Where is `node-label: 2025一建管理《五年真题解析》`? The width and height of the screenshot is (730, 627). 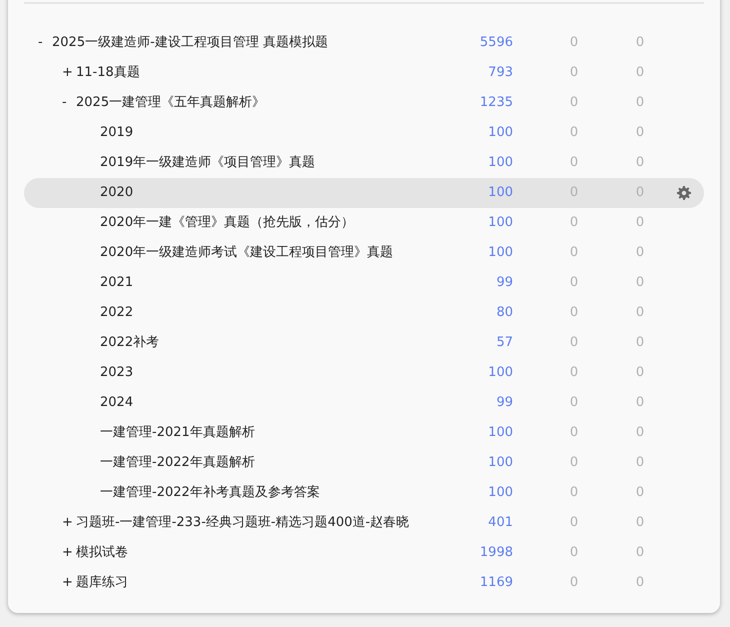
node-label: 2025一建管理《五年真题解析》 is located at coordinates (171, 103).